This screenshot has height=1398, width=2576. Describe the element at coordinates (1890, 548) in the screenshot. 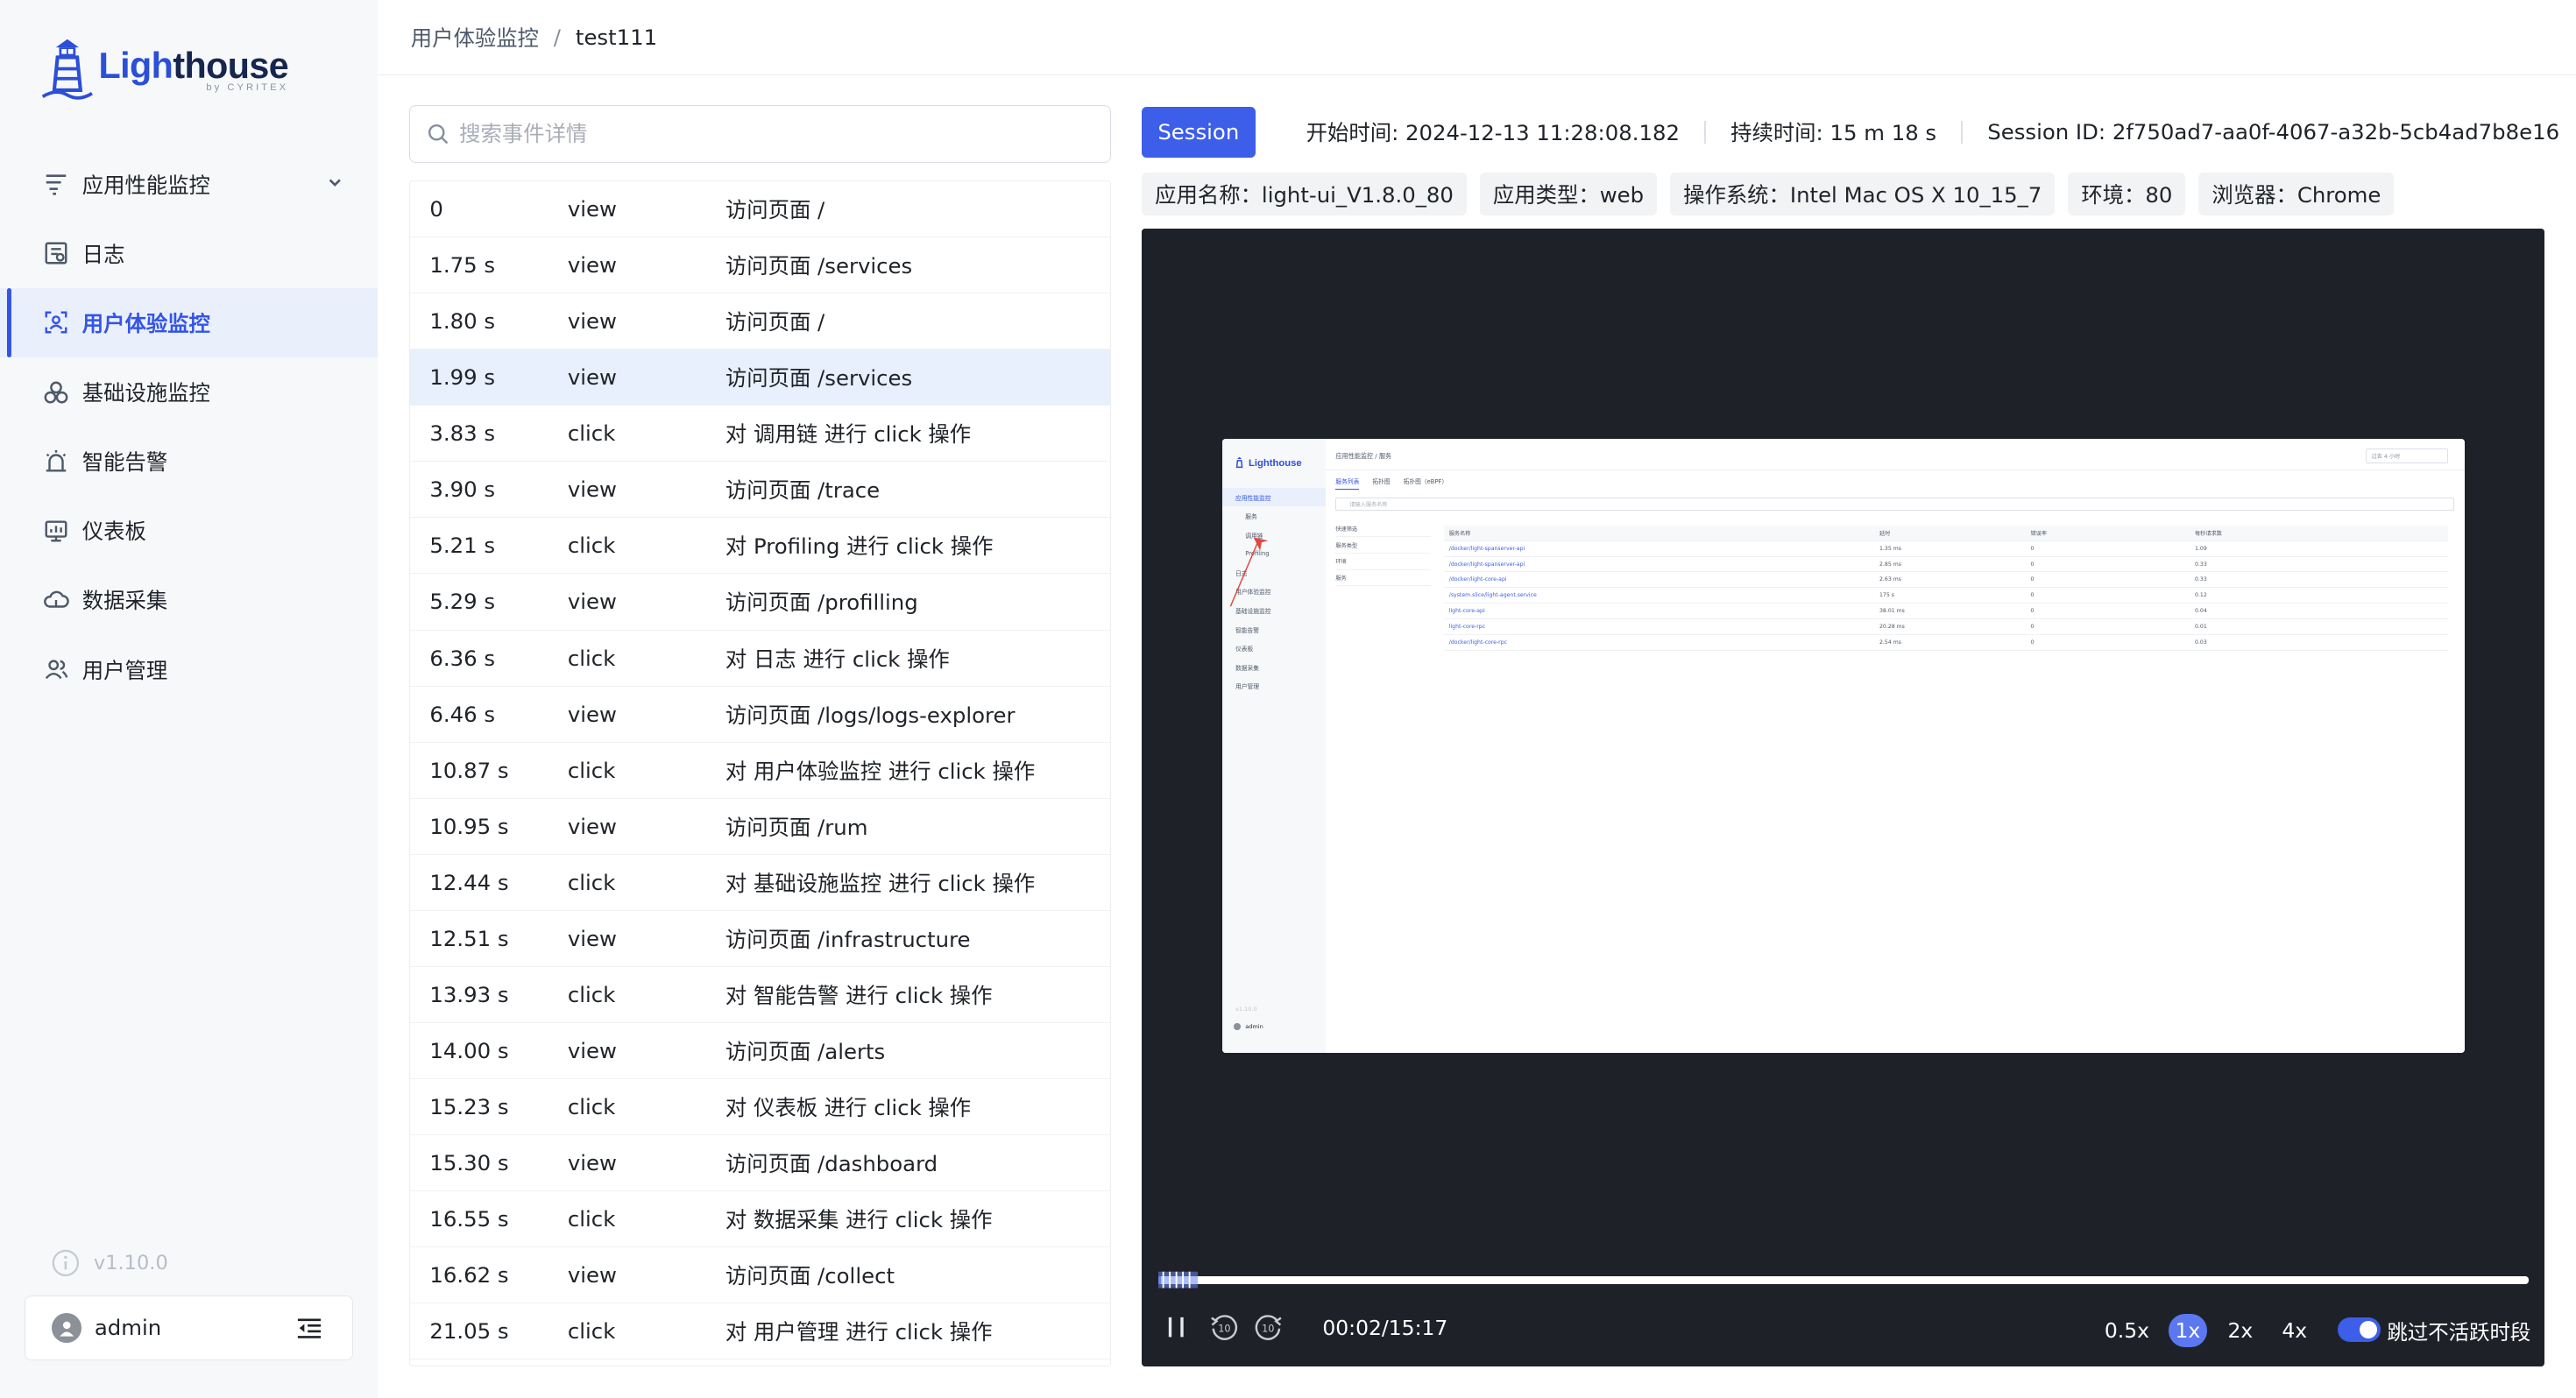

I see `replay-table-cell: 1.35 ms` at that location.